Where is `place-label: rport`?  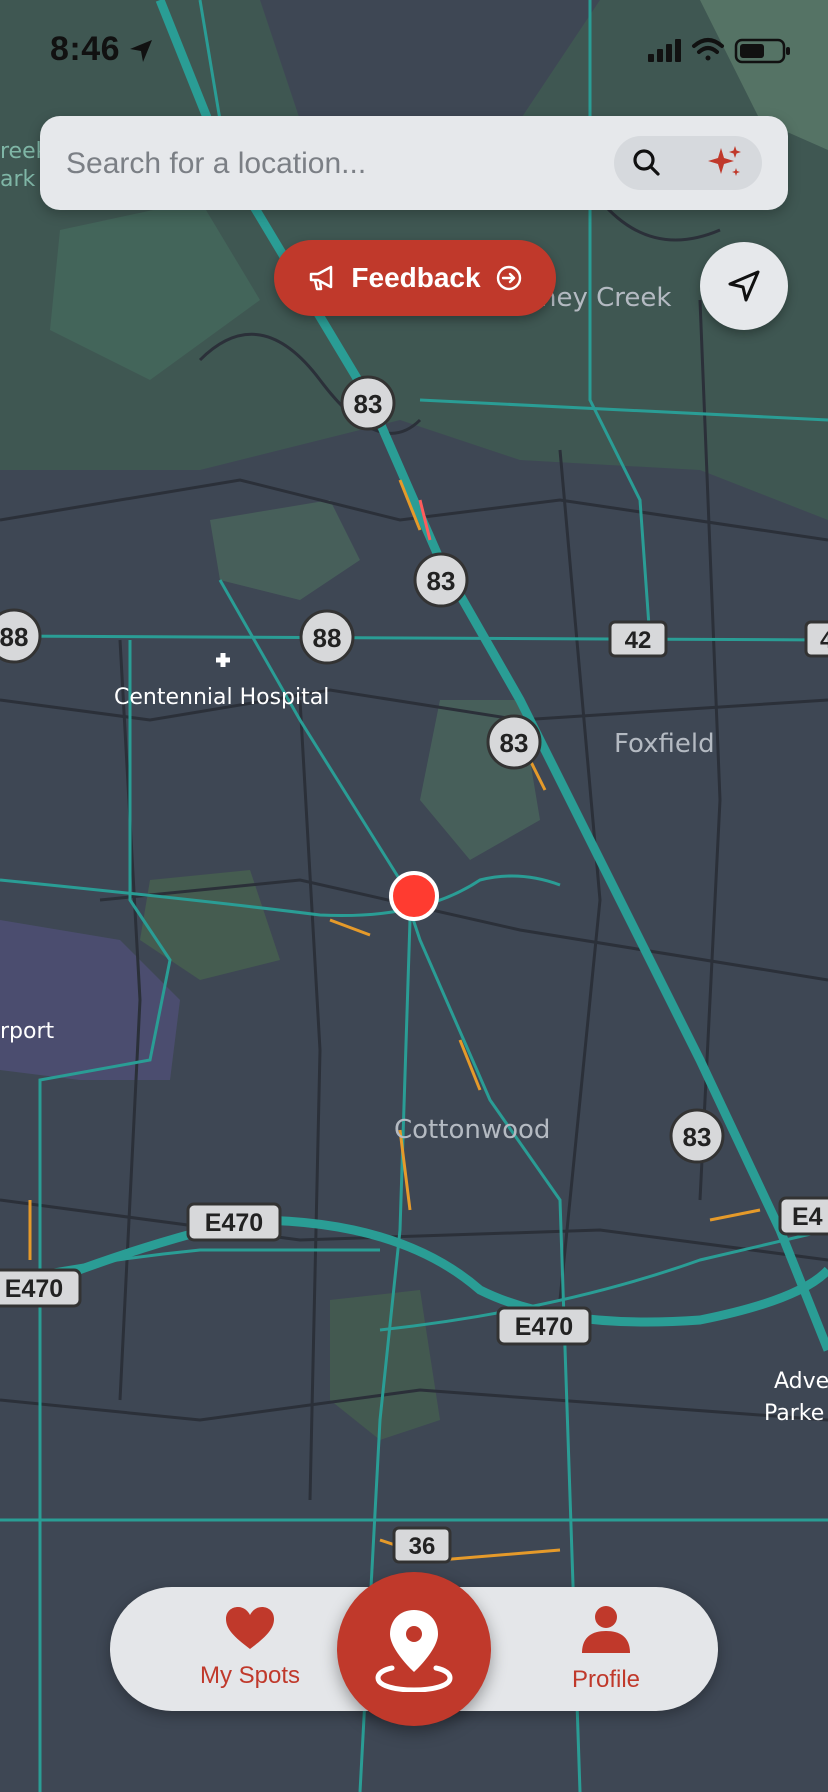
place-label: rport is located at coordinates (27, 1031).